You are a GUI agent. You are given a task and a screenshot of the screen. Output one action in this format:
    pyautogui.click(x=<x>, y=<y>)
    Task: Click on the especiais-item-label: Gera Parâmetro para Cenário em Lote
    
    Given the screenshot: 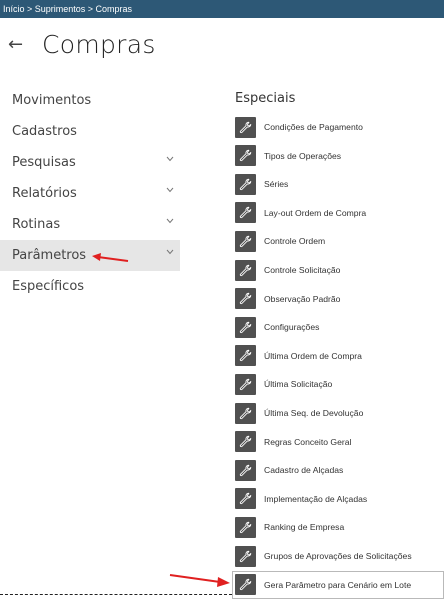 What is the action you would take?
    pyautogui.click(x=338, y=584)
    